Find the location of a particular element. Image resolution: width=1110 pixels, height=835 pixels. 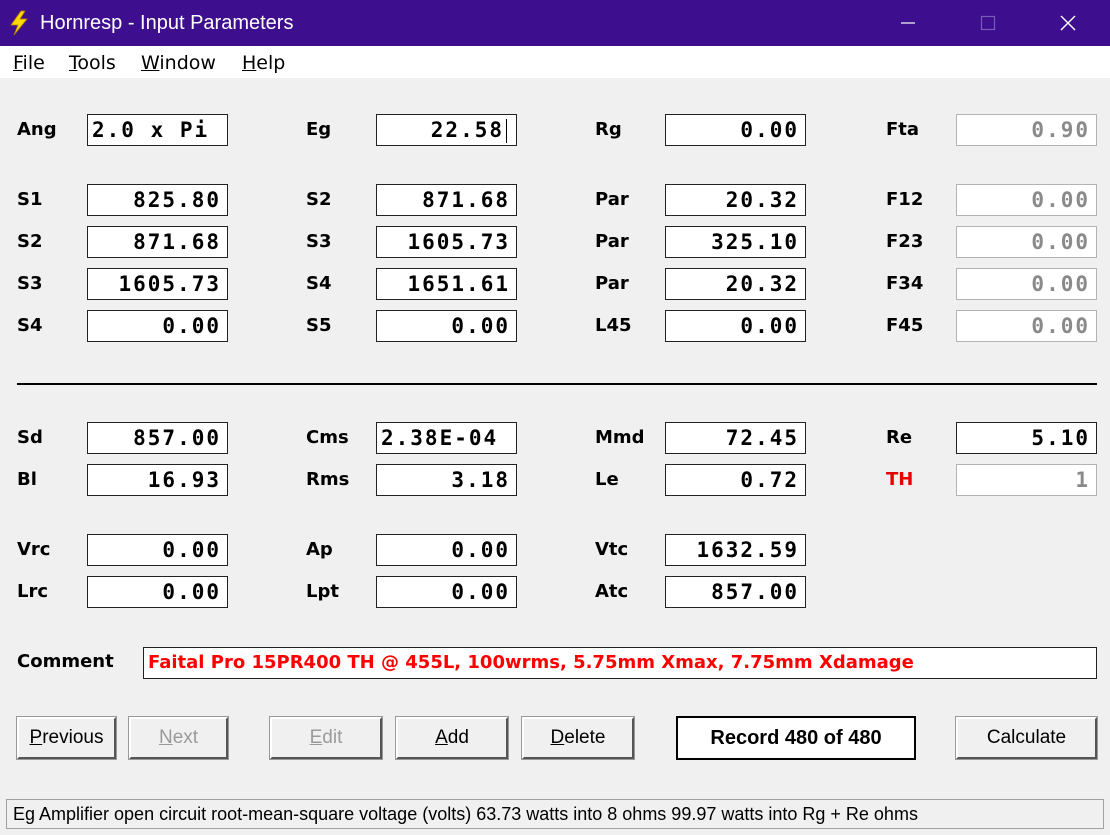

field-s3: 1605.73 is located at coordinates (157, 284).